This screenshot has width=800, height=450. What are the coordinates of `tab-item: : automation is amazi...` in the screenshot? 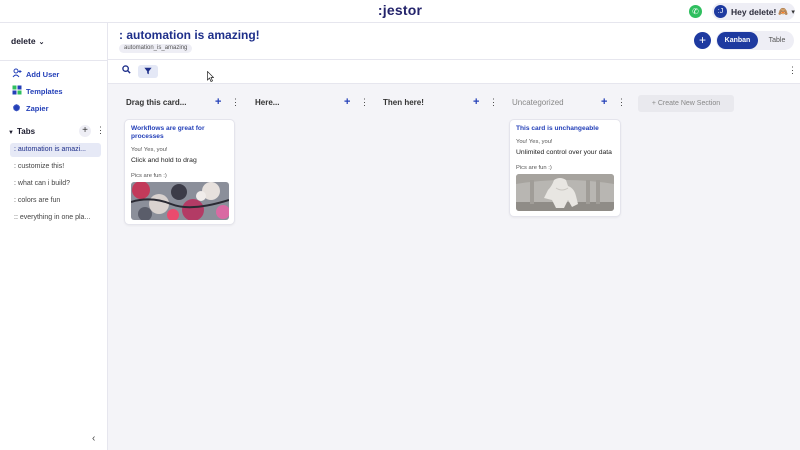 It's located at (55, 150).